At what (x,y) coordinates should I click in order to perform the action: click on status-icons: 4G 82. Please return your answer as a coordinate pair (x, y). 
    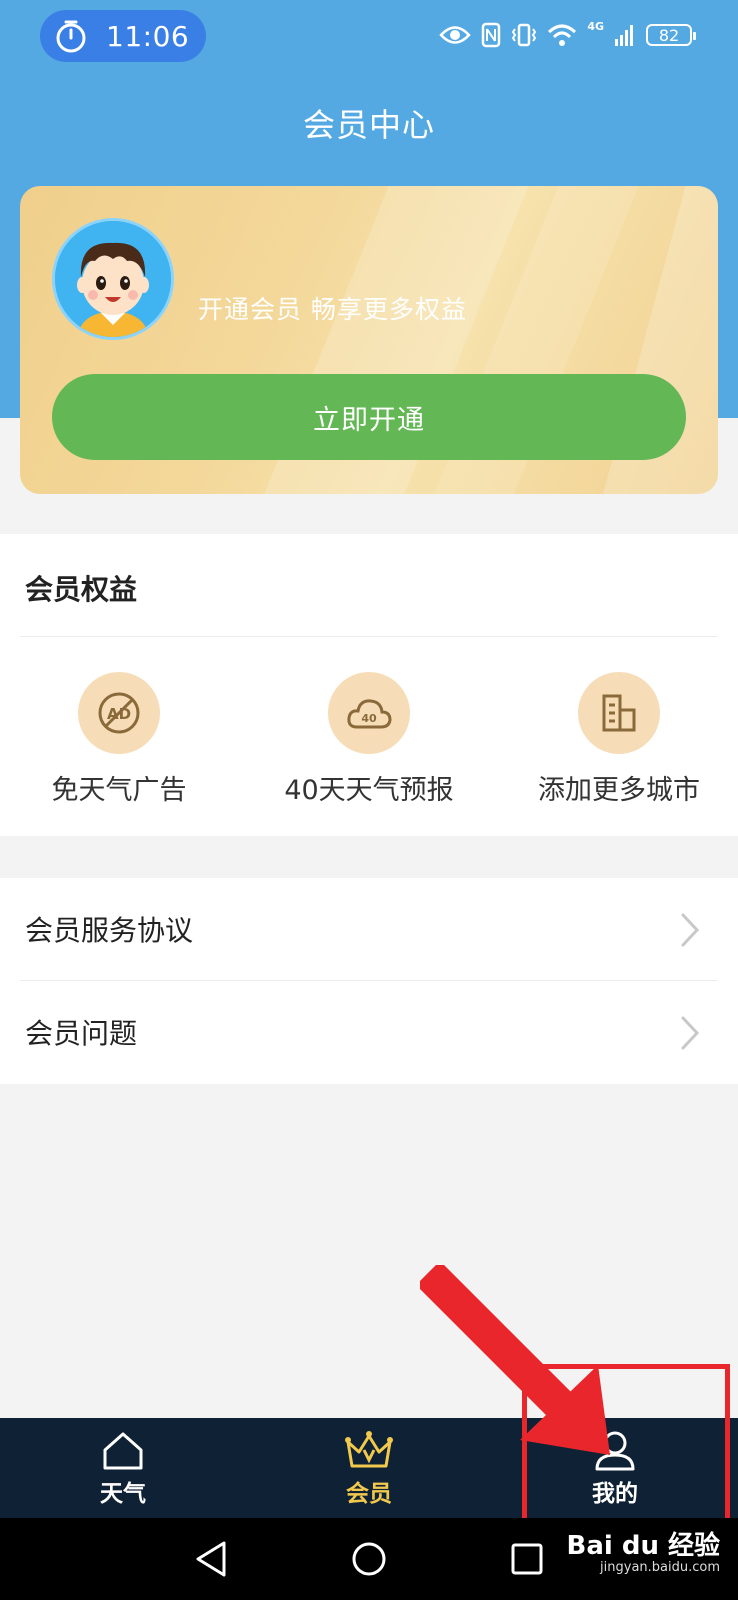
    Looking at the image, I should click on (567, 35).